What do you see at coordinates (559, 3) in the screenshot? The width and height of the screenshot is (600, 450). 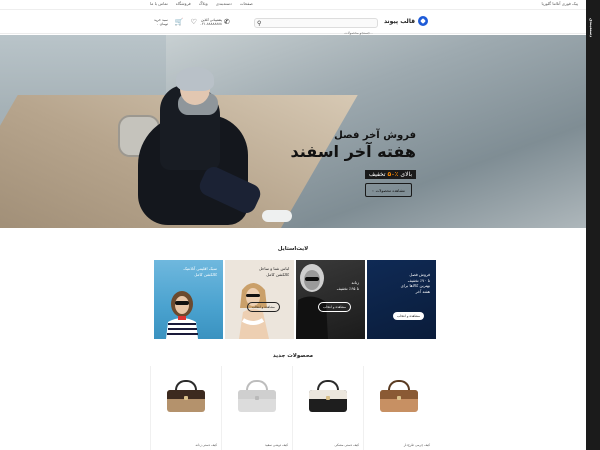 I see `top-bar-text: پیک فوری آتلانتا گلوریا` at bounding box center [559, 3].